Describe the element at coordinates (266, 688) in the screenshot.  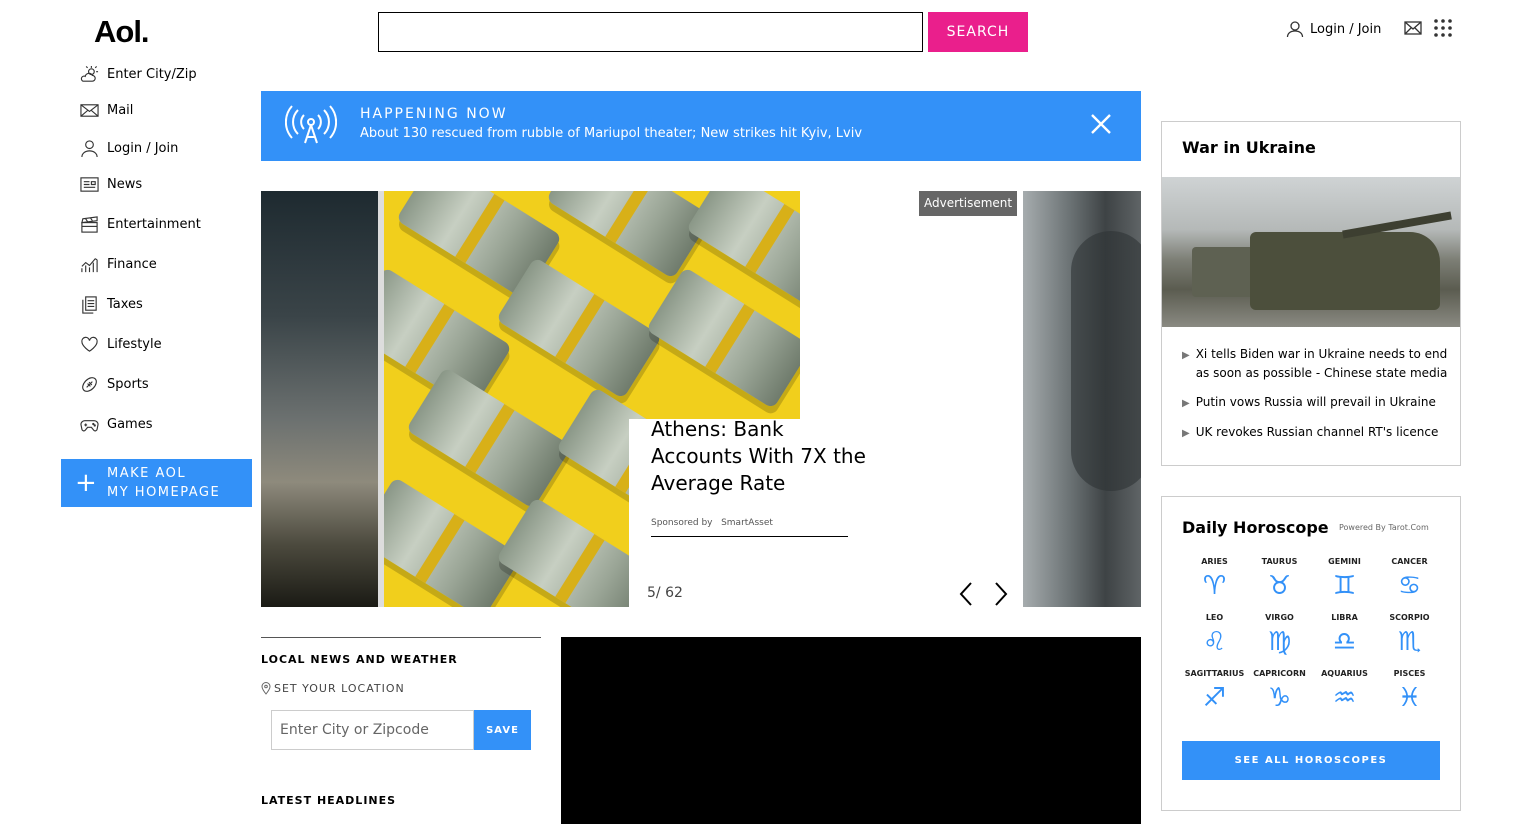
I see `location-pin-icon` at that location.